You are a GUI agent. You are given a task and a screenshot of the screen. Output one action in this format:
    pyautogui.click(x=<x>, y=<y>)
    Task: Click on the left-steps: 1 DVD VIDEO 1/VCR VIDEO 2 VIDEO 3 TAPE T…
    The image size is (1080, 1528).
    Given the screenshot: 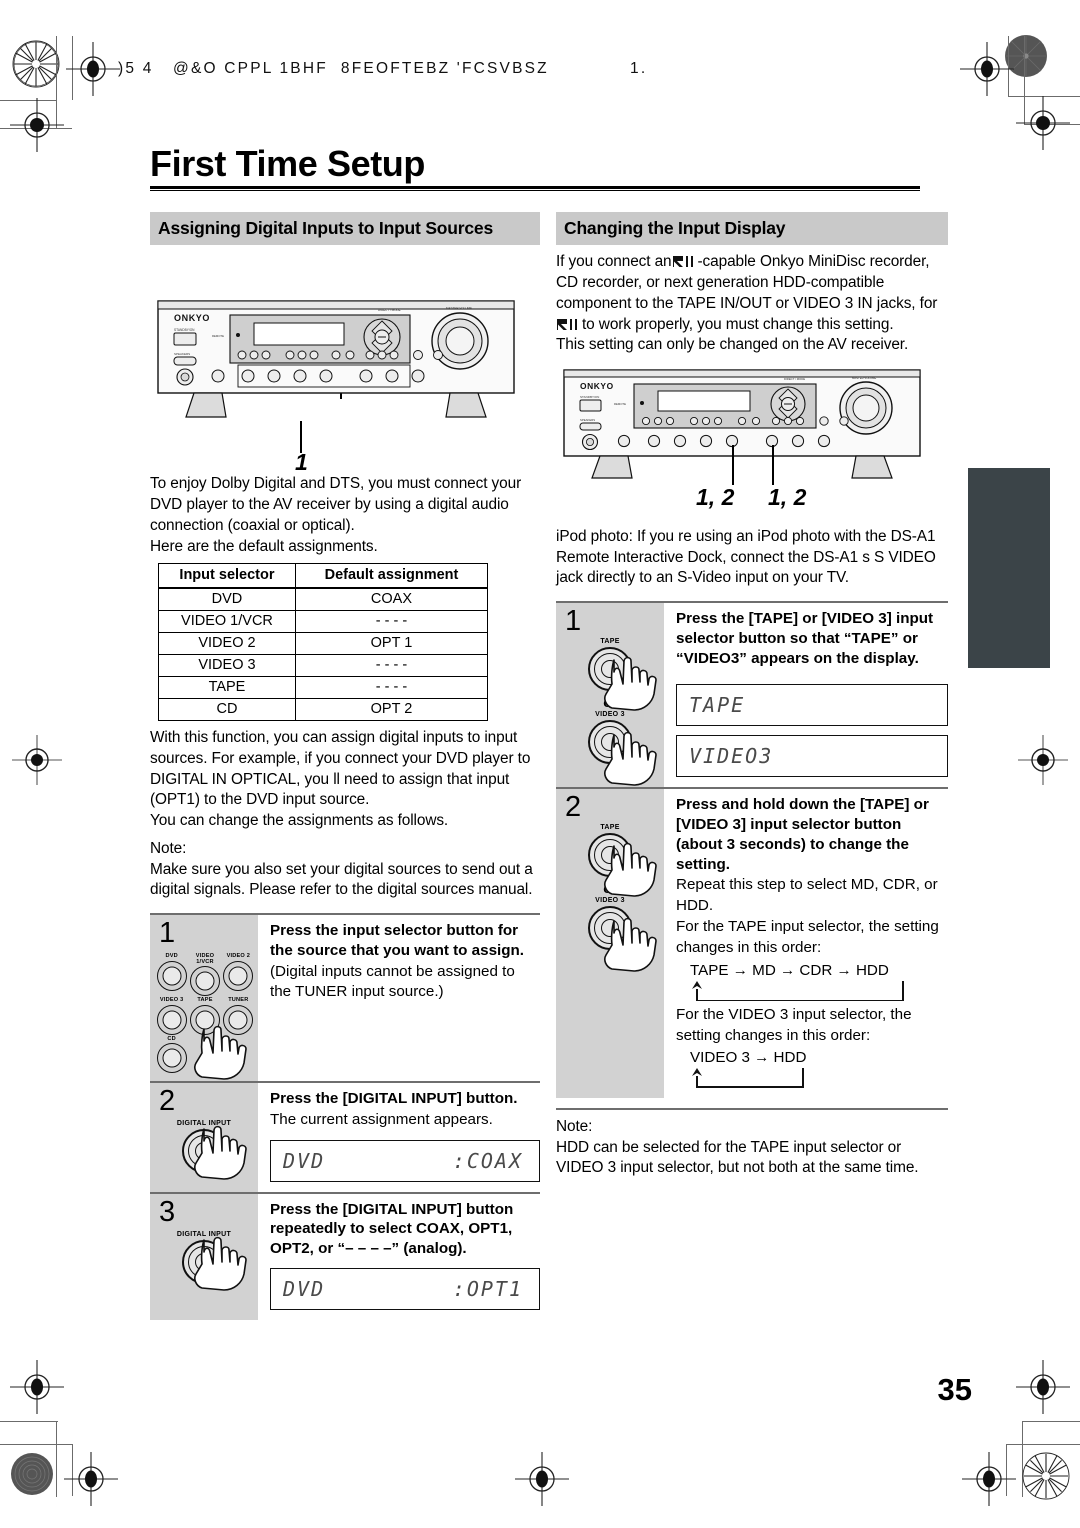 What is the action you would take?
    pyautogui.click(x=345, y=1116)
    